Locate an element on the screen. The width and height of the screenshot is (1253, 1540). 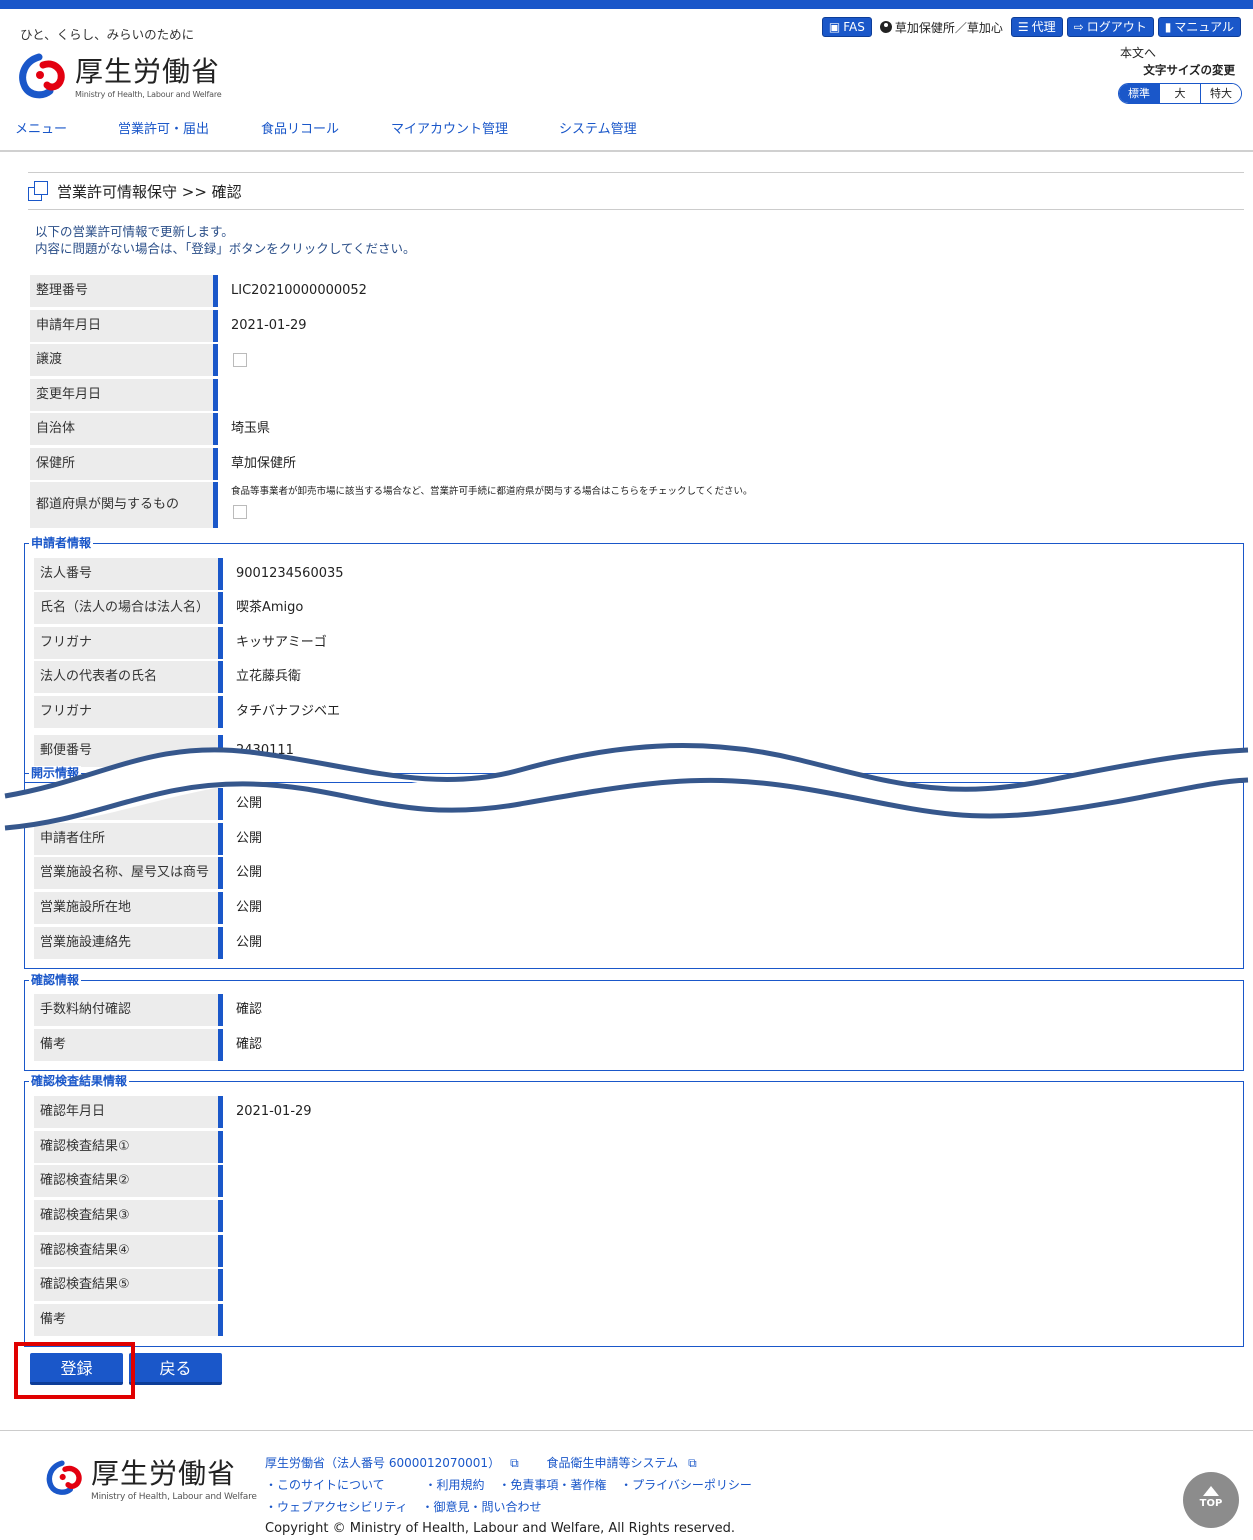
user-icon is located at coordinates (885, 27).